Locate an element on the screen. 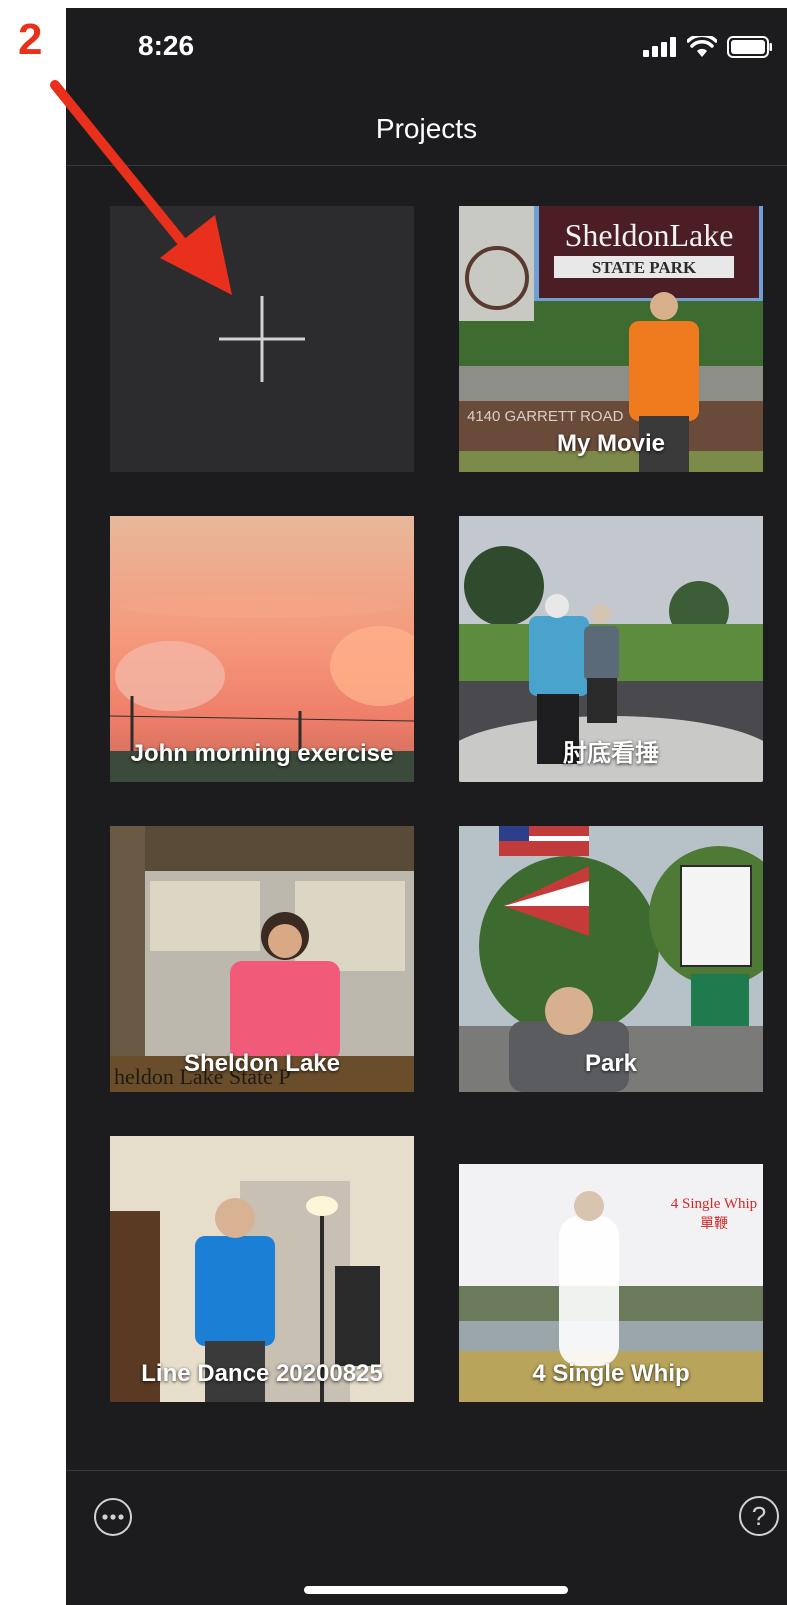  project-title: John morning exercise is located at coordinates (262, 753).